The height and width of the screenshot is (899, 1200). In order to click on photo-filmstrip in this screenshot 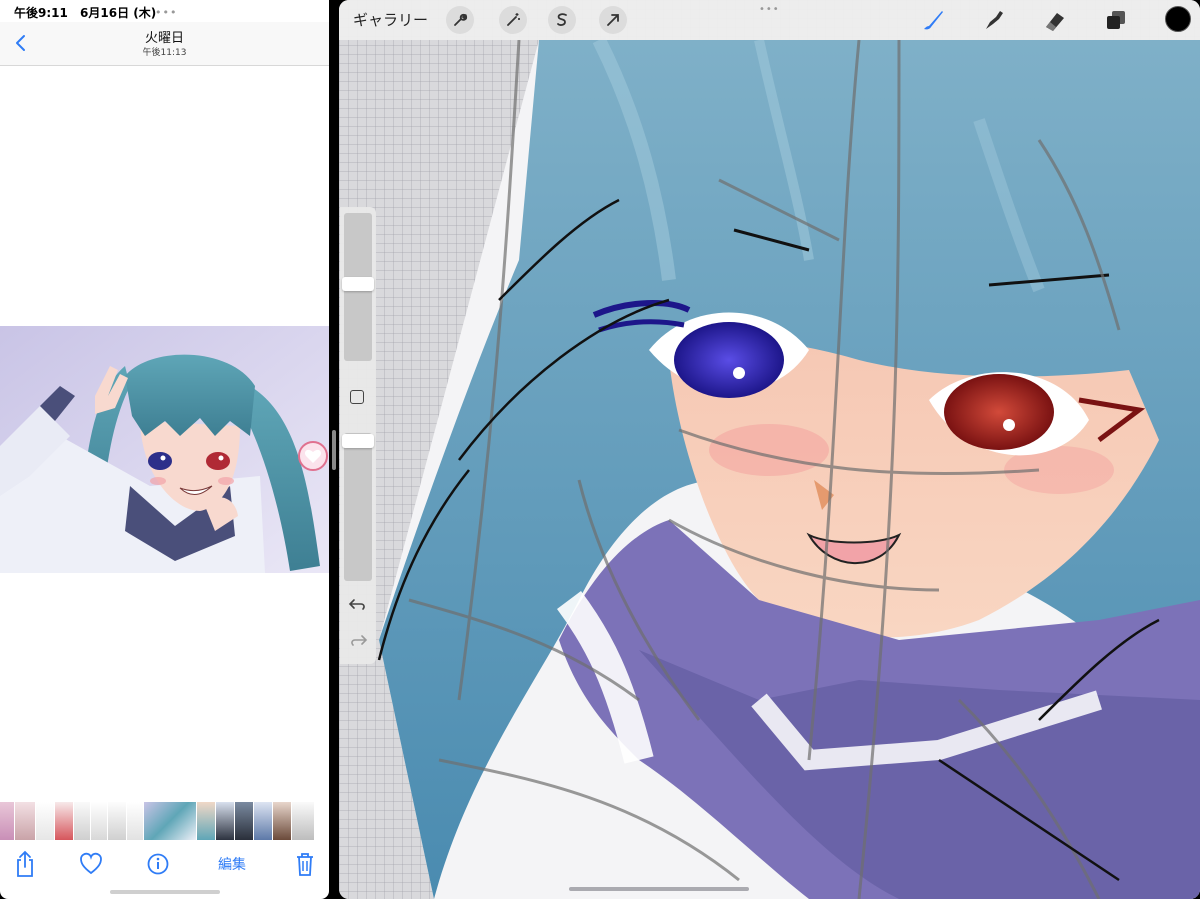, I will do `click(164, 821)`.